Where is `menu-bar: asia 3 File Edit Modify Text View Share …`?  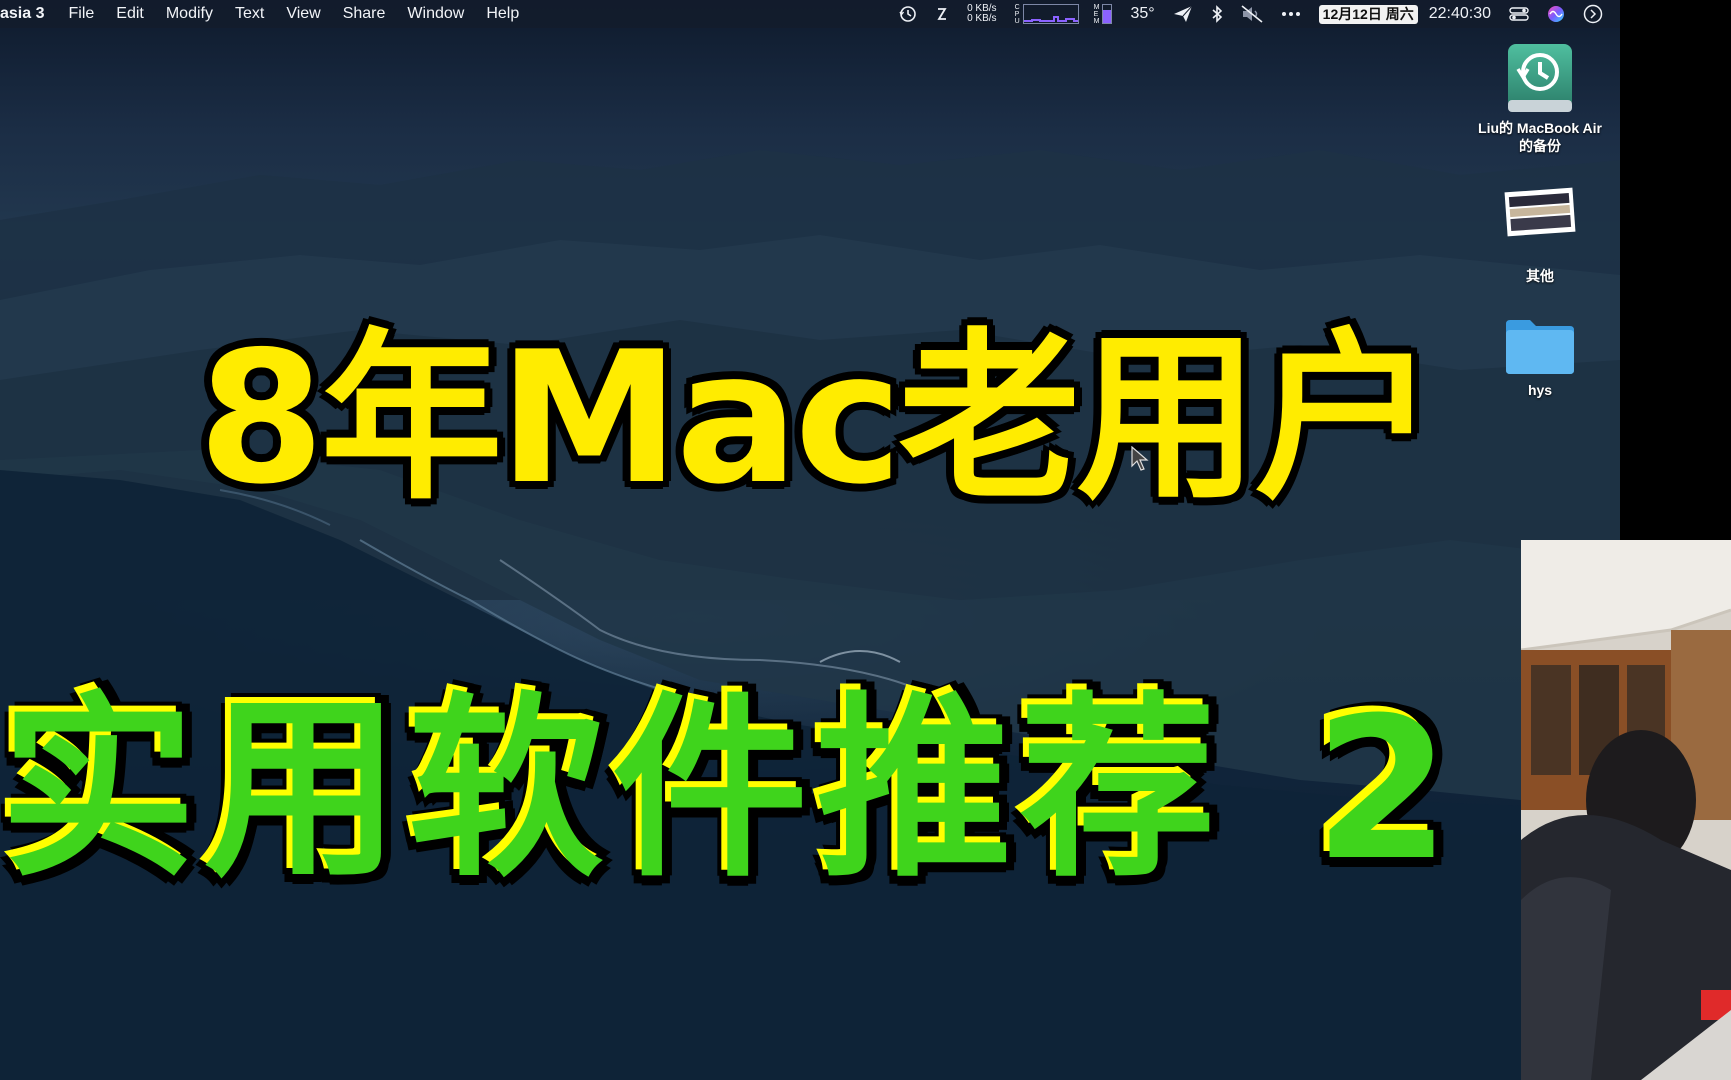
menu-bar: asia 3 File Edit Modify Text View Share … is located at coordinates (810, 14).